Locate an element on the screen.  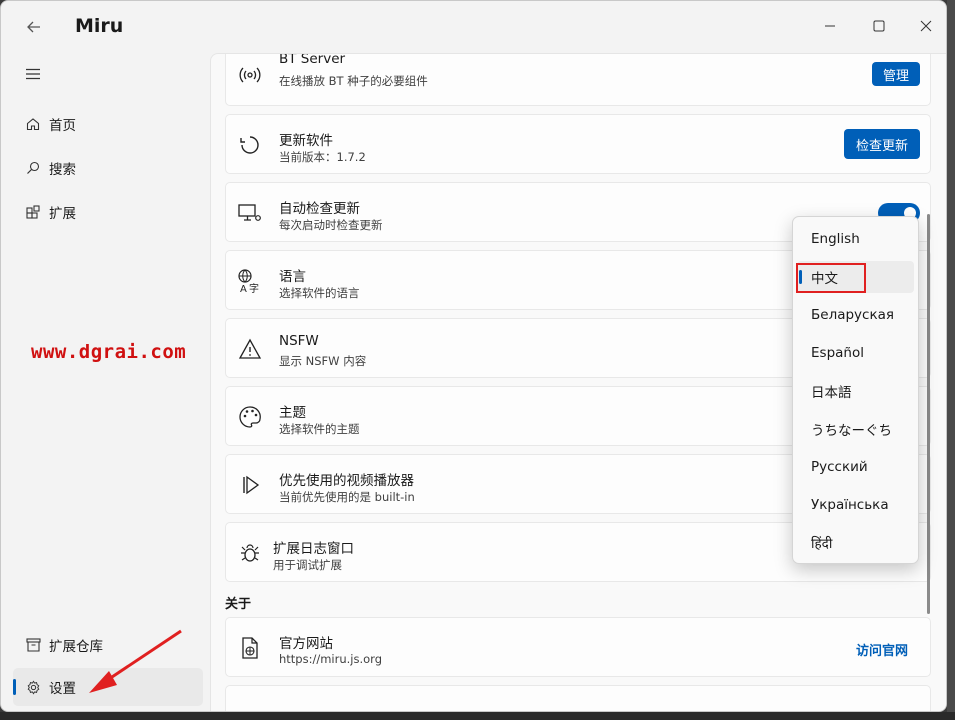
nav-item-extensions: 扩展 is located at coordinates (108, 212).